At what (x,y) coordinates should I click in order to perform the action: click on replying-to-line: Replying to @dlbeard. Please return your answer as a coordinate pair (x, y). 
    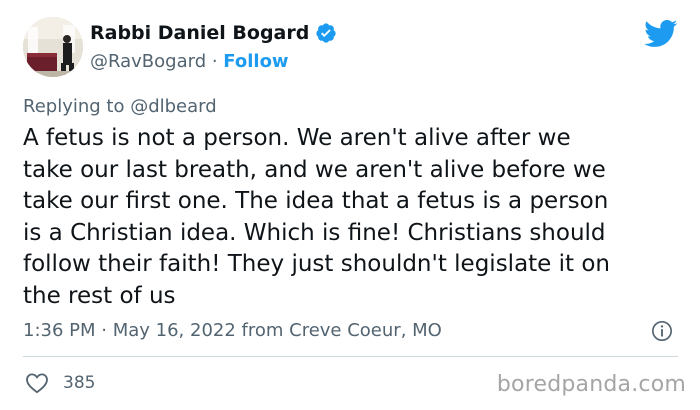
    Looking at the image, I should click on (120, 106).